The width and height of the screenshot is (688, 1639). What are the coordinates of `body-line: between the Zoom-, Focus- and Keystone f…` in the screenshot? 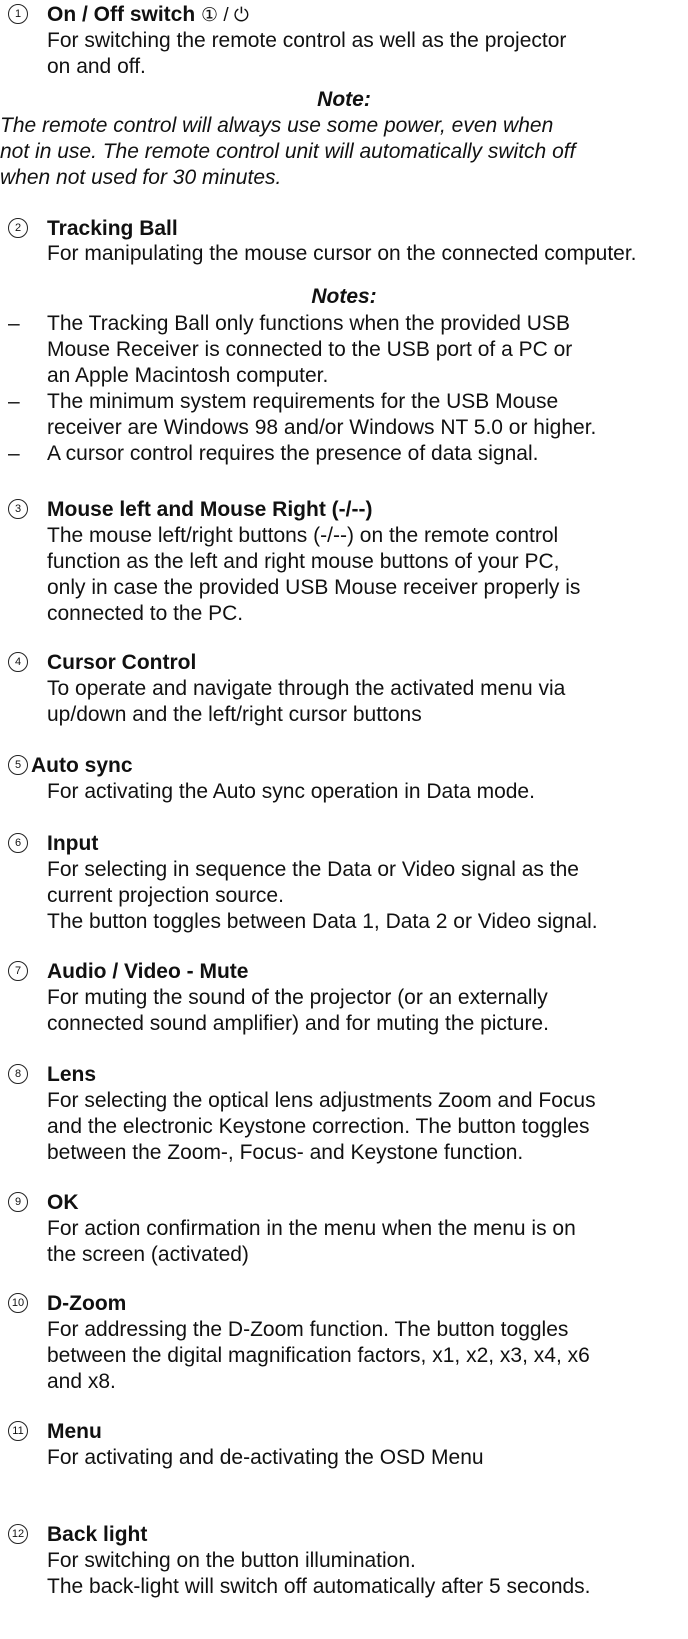 It's located at (285, 1152).